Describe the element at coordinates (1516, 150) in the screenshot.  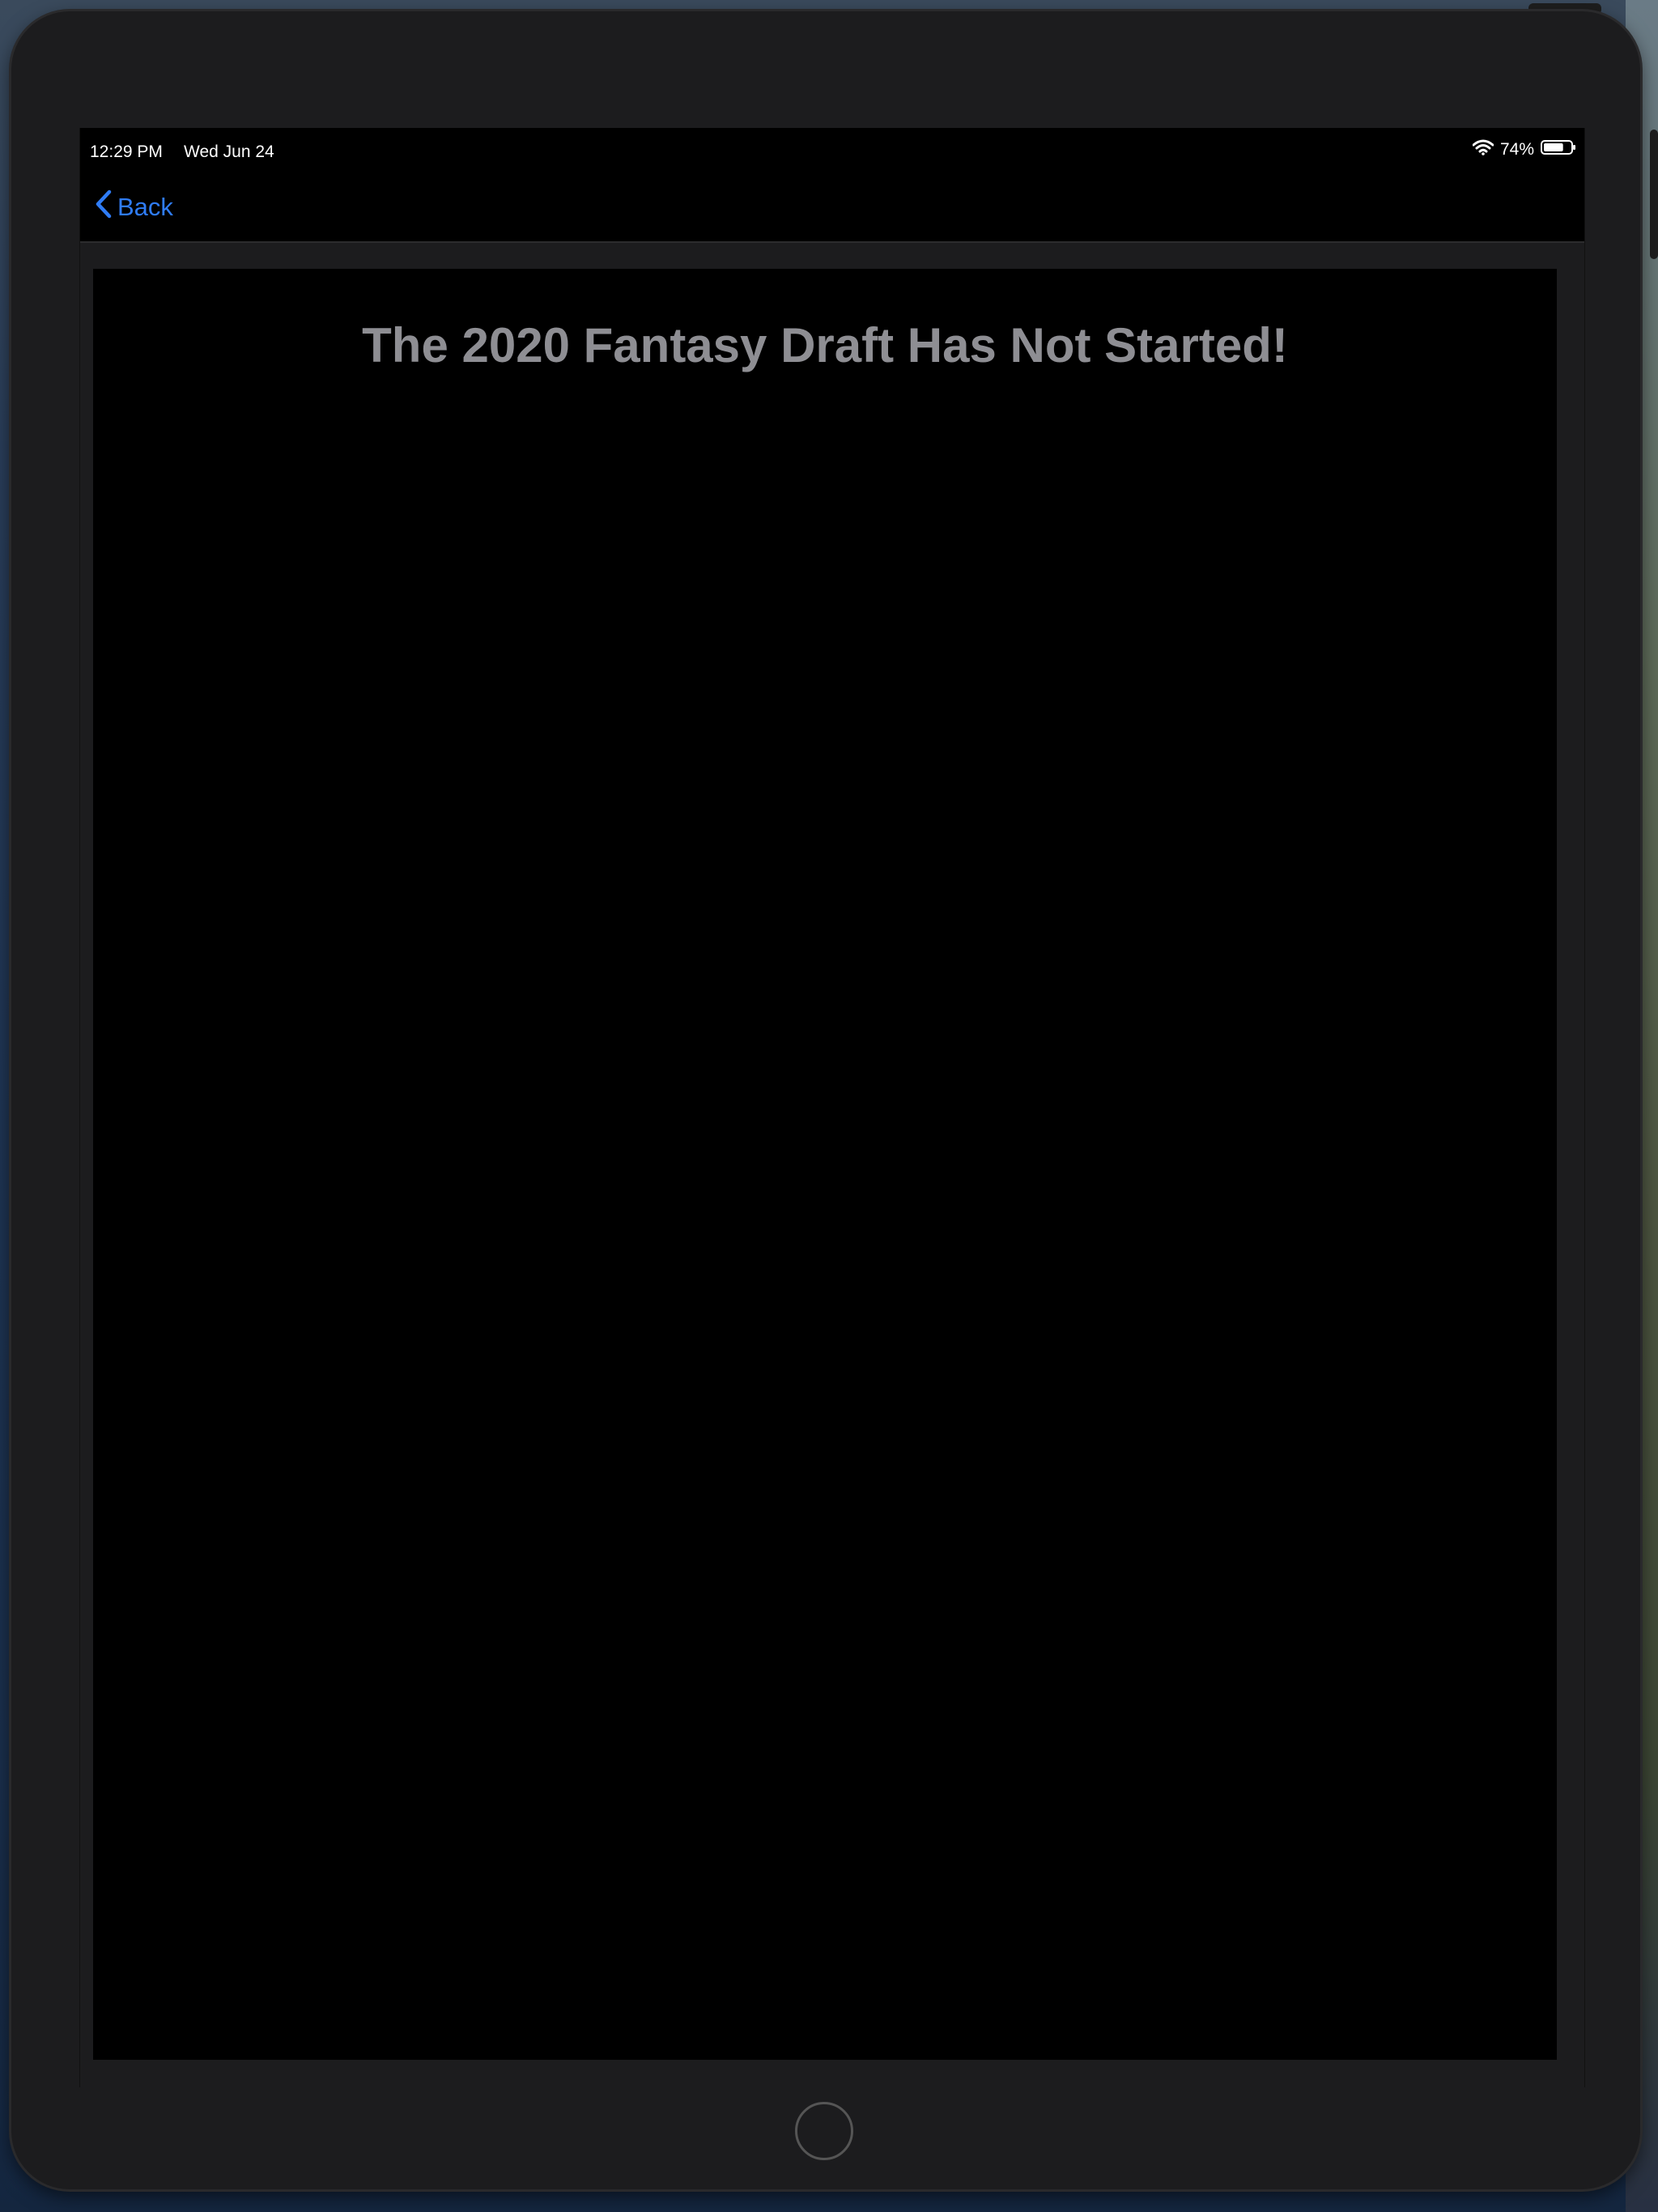
I see `battery-percent: 74%` at that location.